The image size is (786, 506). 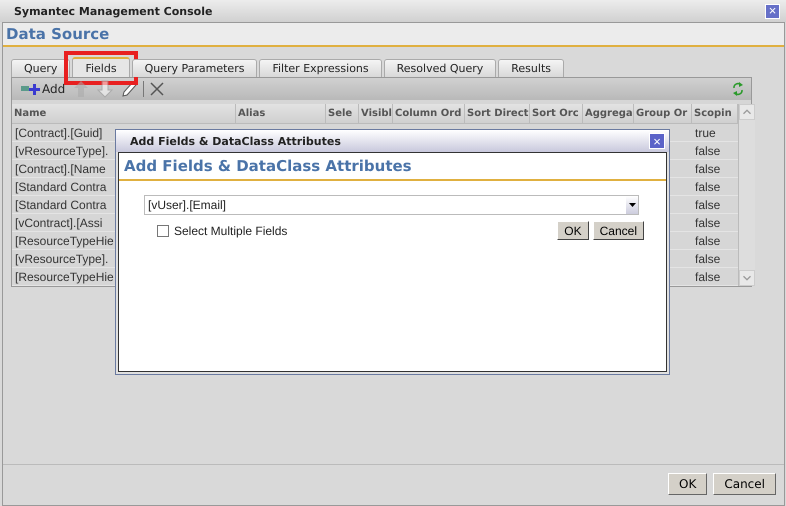 What do you see at coordinates (663, 113) in the screenshot?
I see `column-header: Group Or` at bounding box center [663, 113].